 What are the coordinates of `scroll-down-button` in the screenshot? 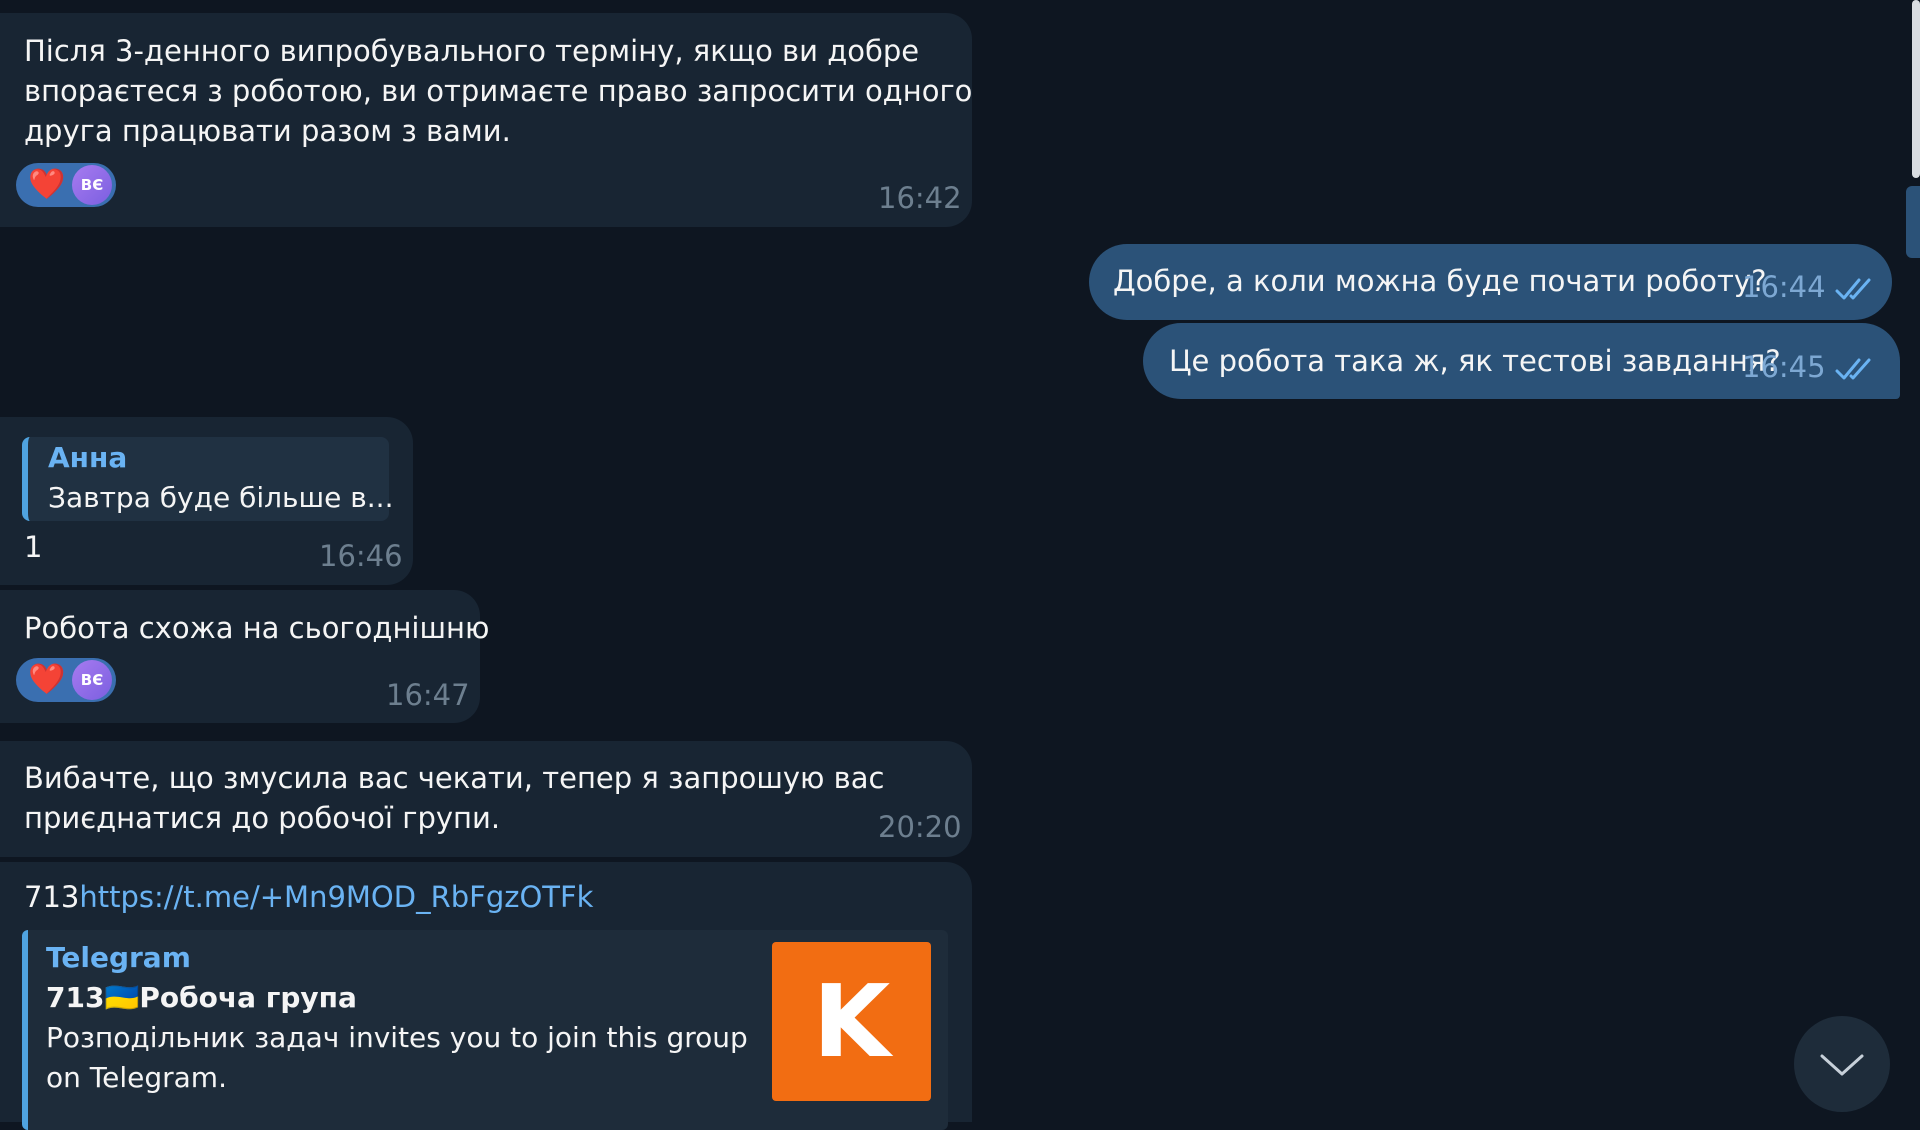 It's located at (1842, 1064).